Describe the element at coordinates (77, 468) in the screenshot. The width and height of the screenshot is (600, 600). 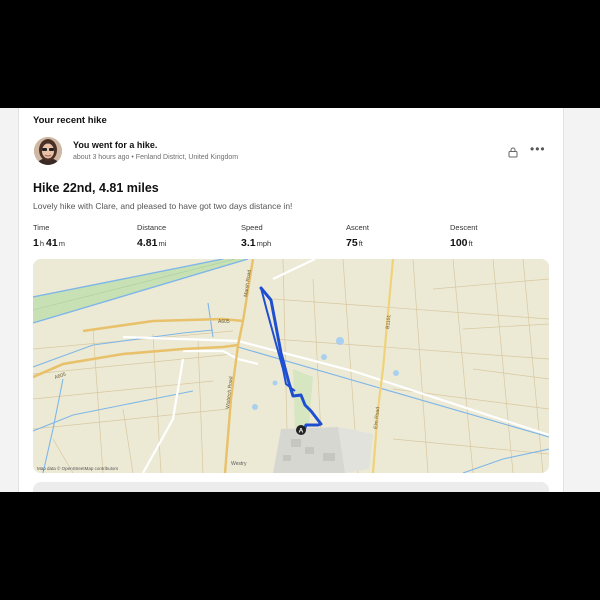
I see `map-credit: Map data © OpenStreetMap contributors` at that location.